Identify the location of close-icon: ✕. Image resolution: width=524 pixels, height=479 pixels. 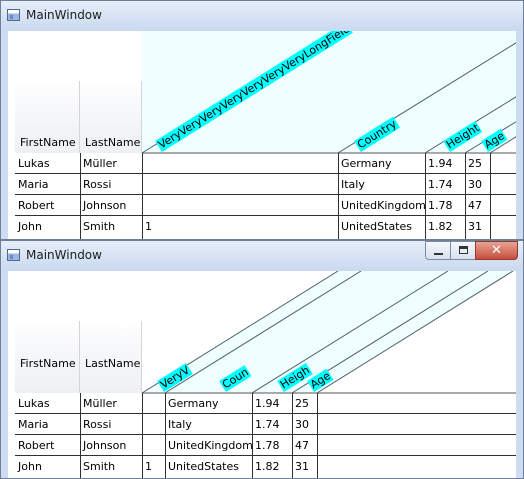
(496, 250).